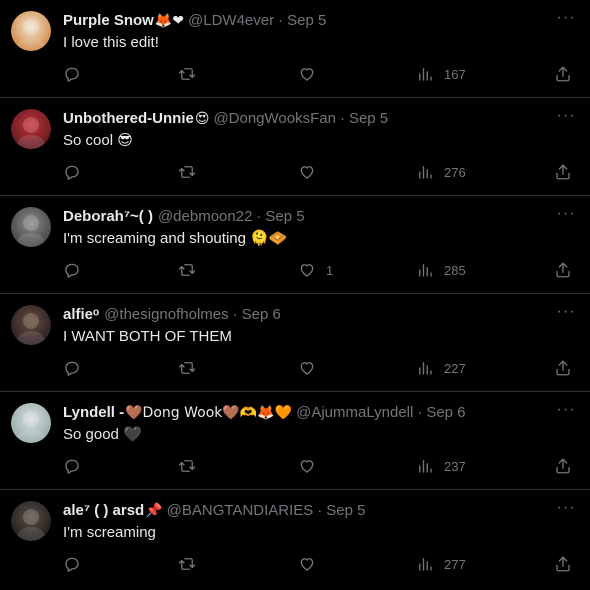 The height and width of the screenshot is (590, 590). I want to click on display-name: Deborah⁷~( ), so click(108, 217).